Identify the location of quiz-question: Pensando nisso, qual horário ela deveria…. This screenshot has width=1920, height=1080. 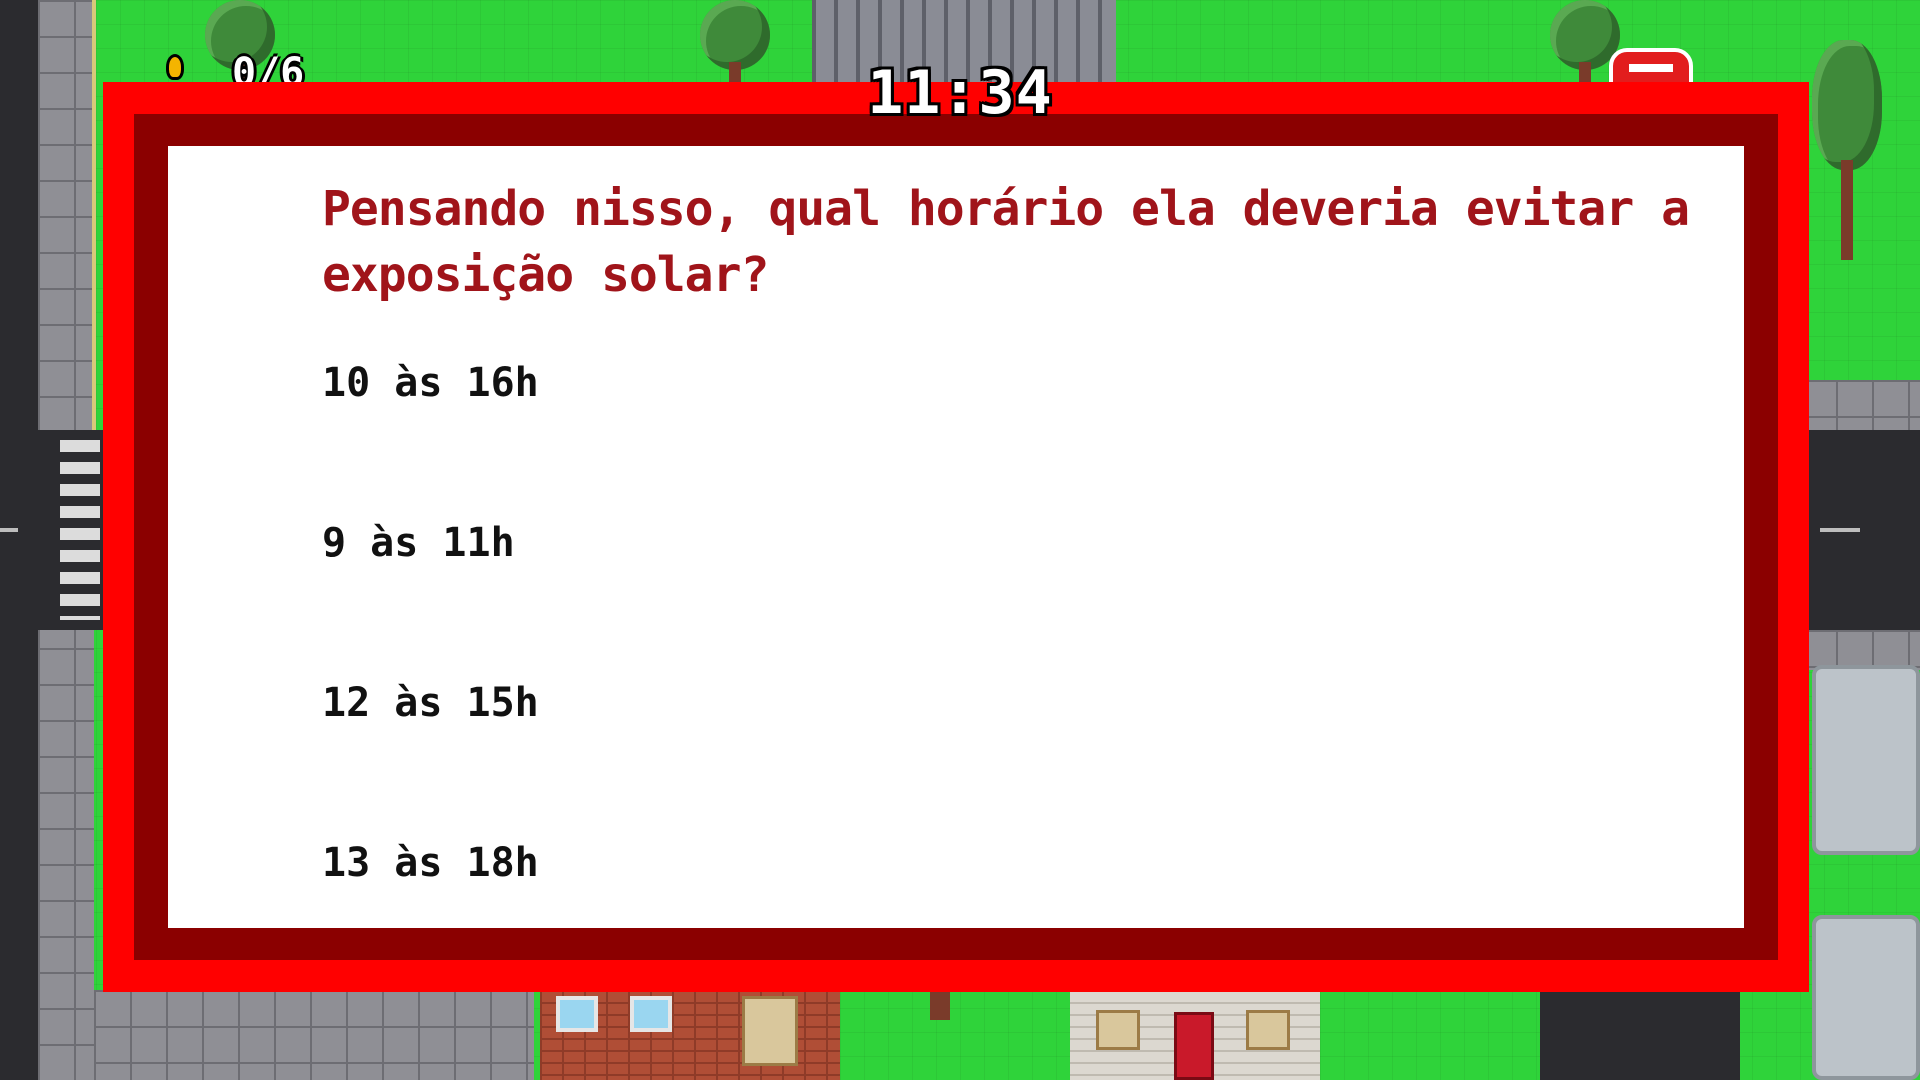
(1006, 242).